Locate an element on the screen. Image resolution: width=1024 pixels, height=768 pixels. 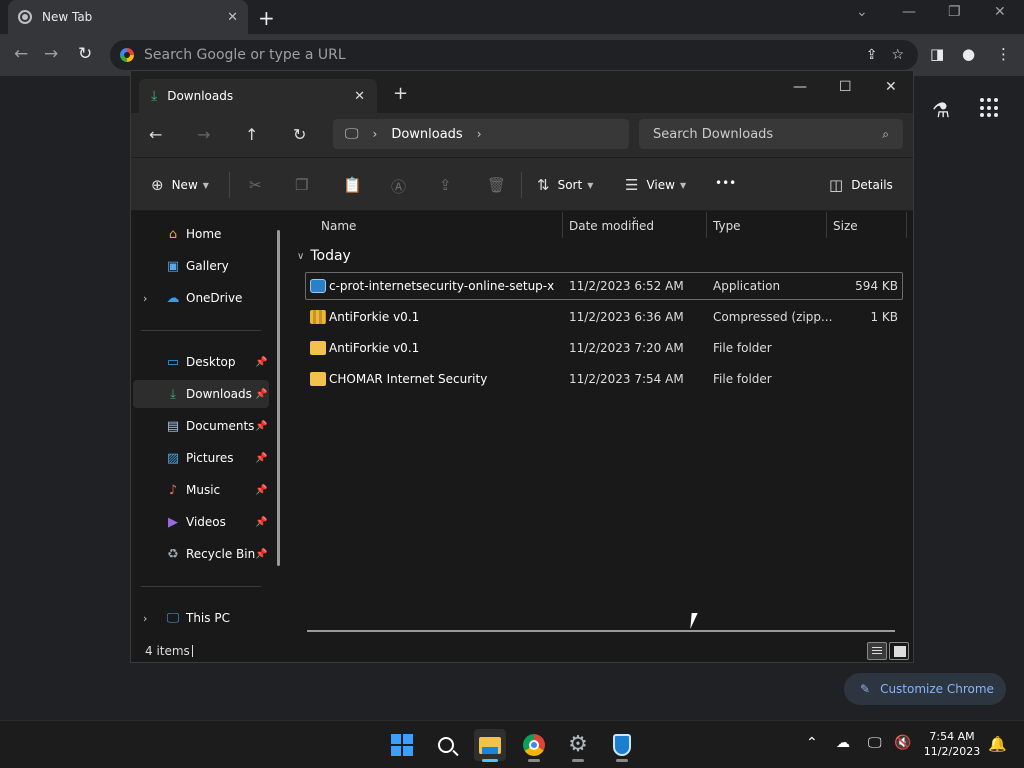
omnibox: Search Google or type a URL ⇪ ☆ is located at coordinates (514, 55).